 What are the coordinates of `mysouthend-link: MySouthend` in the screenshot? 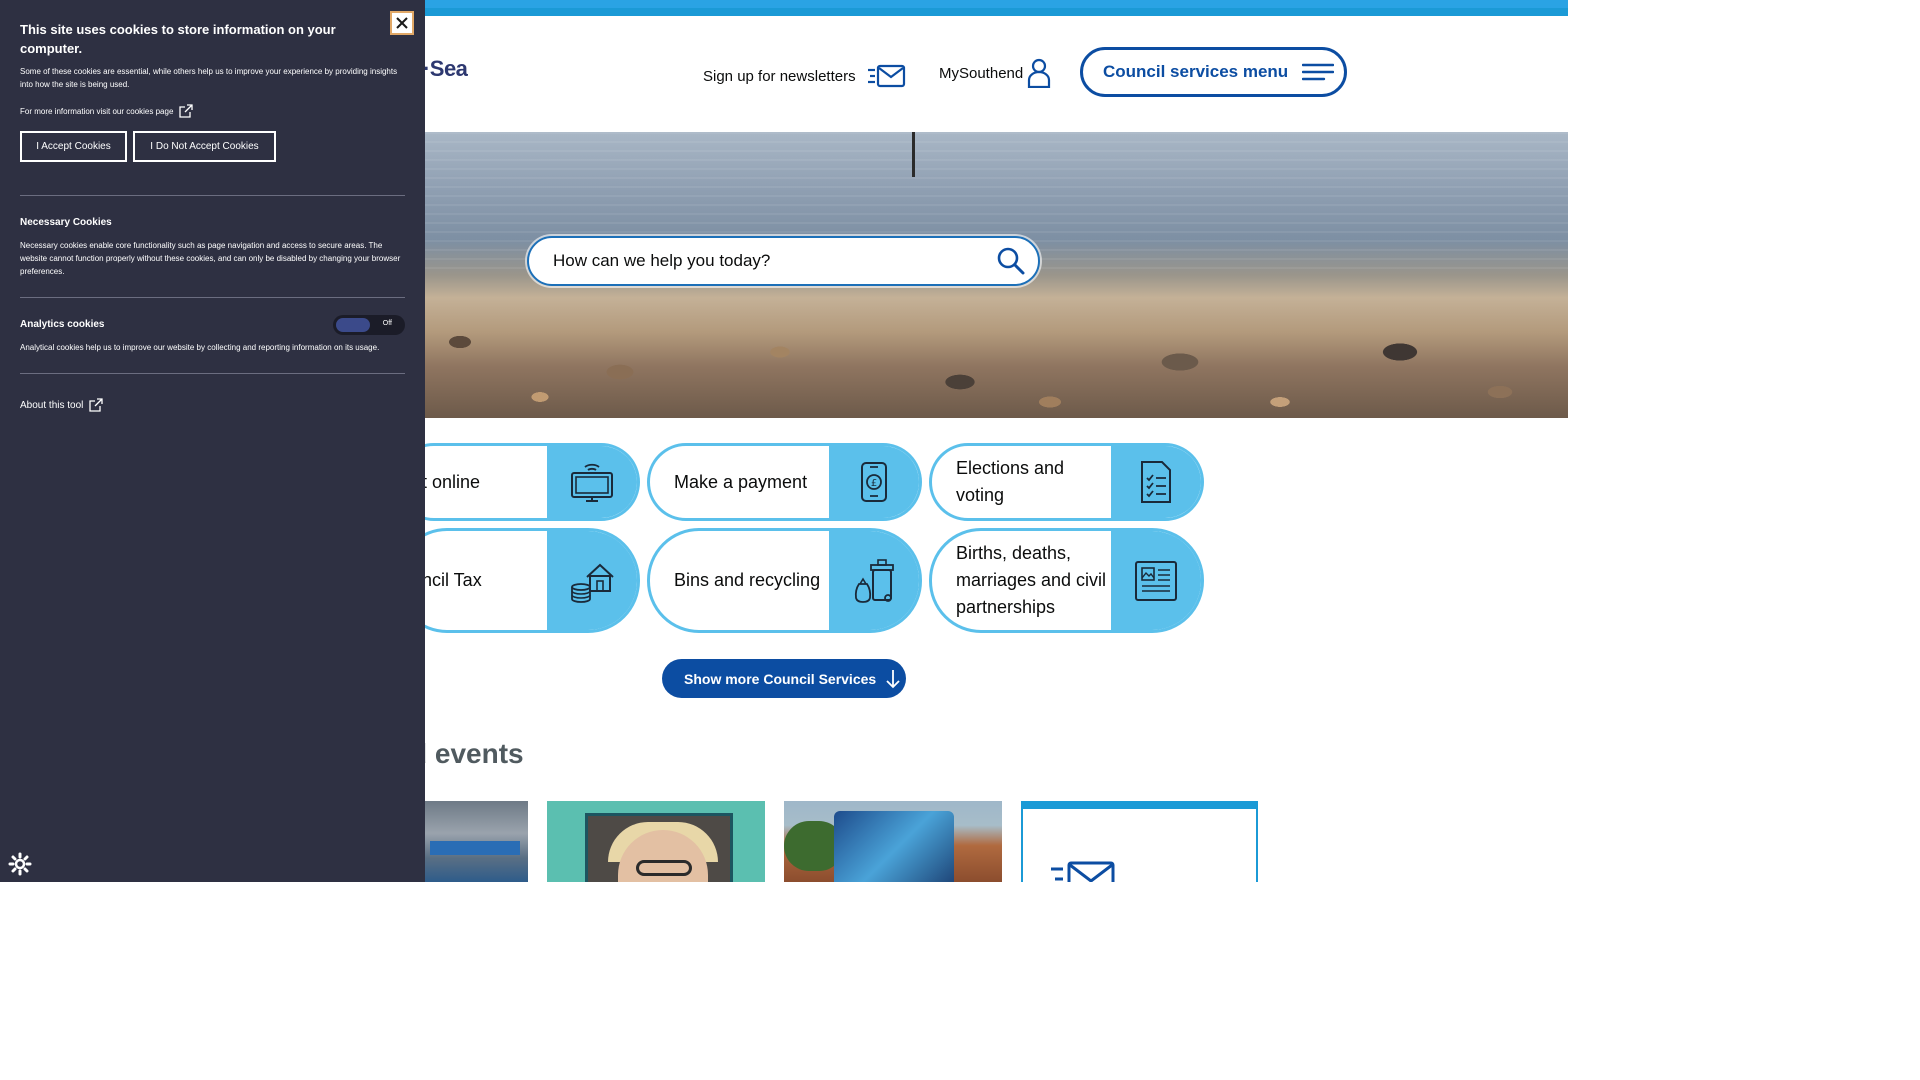 It's located at (995, 73).